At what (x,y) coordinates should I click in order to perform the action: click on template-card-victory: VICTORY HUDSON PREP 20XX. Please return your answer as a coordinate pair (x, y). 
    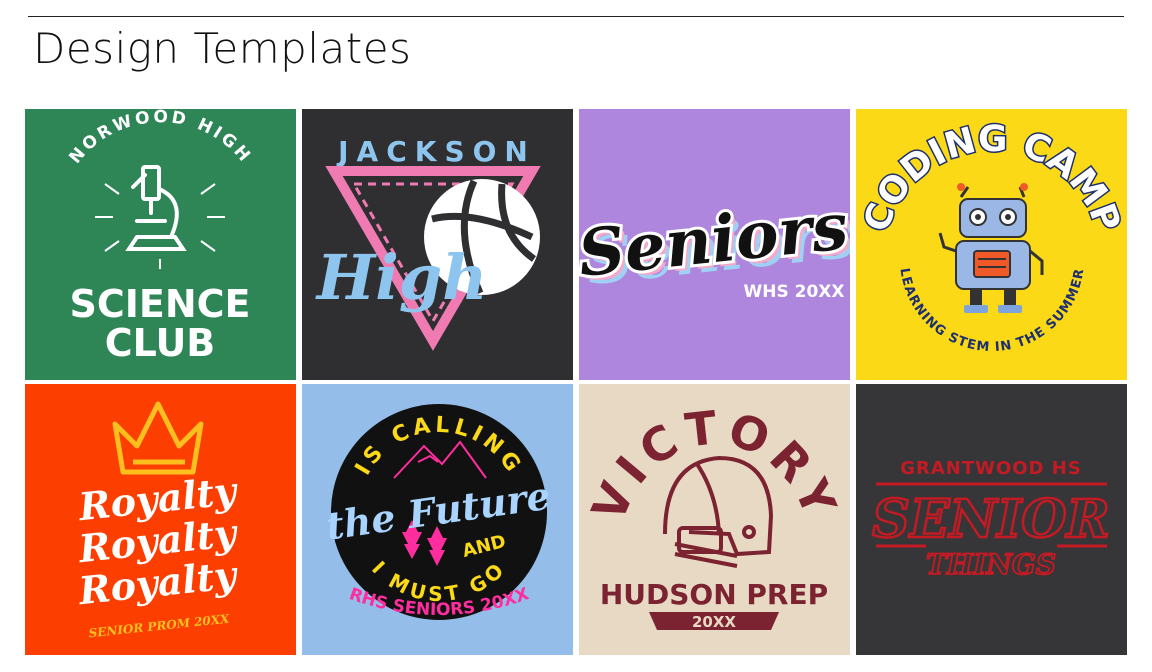
    Looking at the image, I should click on (714, 519).